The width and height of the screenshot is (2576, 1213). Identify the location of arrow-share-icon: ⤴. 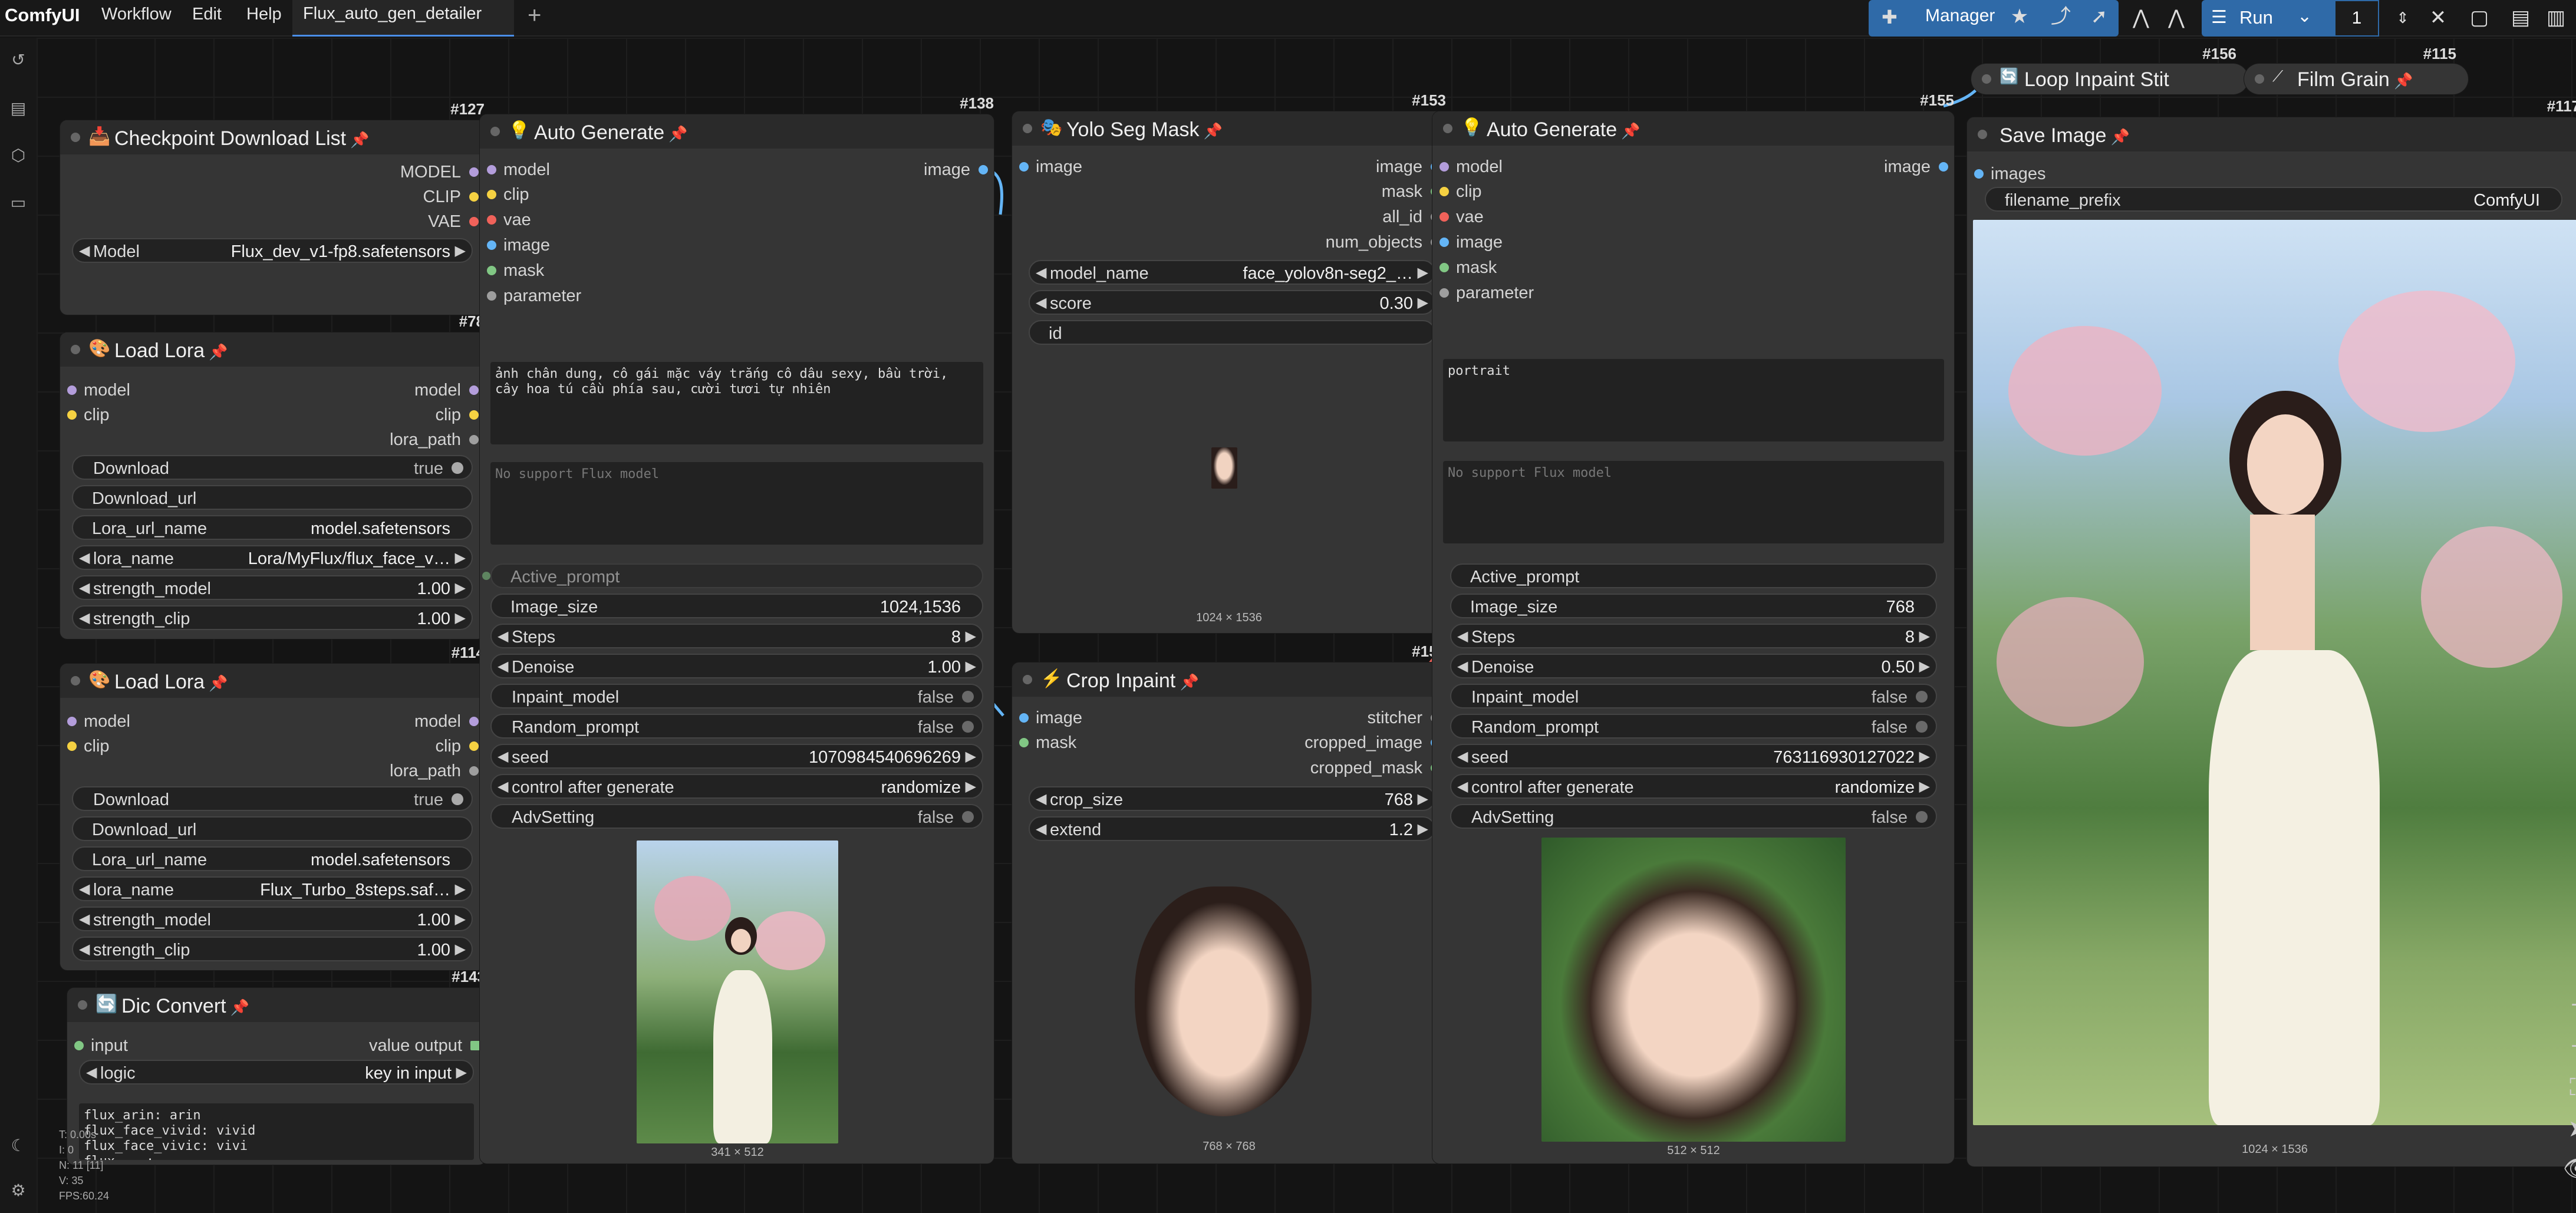
(2061, 17).